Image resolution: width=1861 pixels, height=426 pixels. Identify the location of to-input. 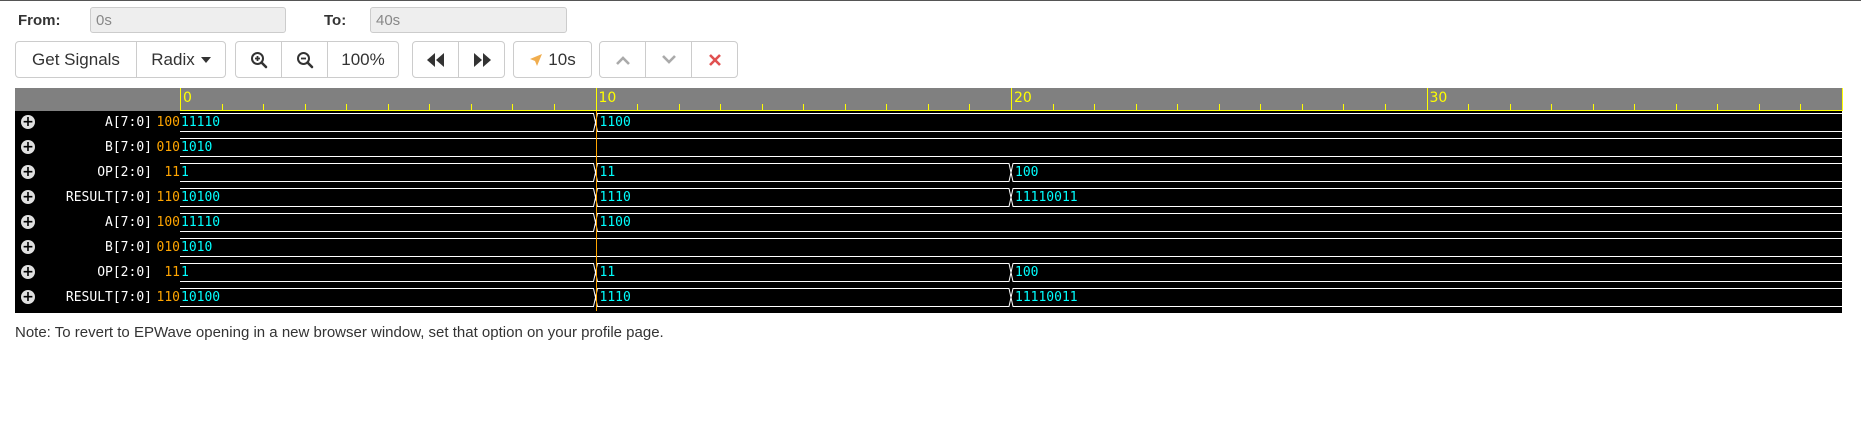
(468, 20).